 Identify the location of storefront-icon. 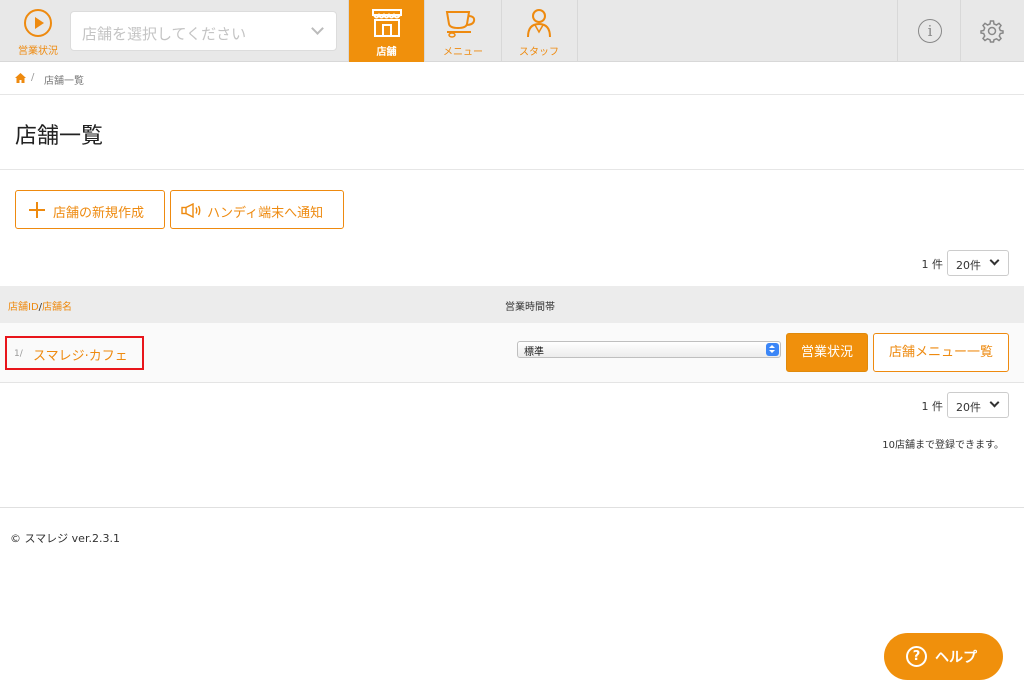
(386, 23).